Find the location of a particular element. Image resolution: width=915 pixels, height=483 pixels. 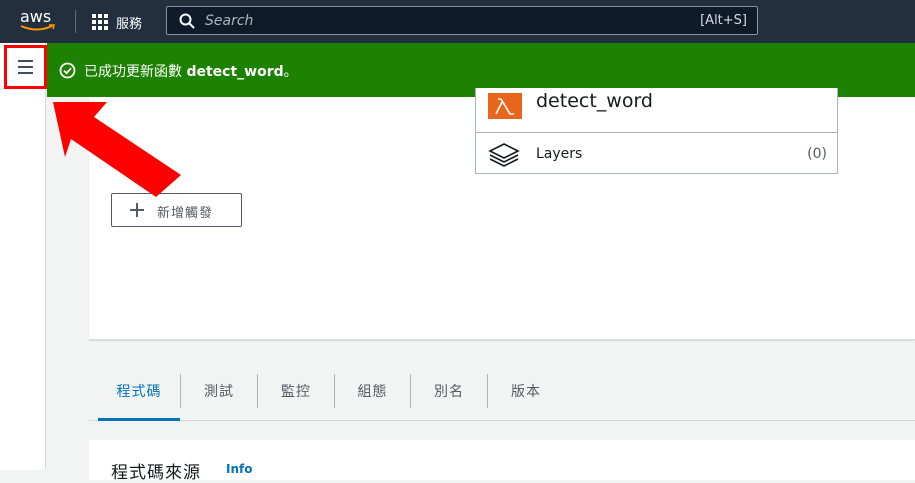

tab-label: 監控 is located at coordinates (296, 392).